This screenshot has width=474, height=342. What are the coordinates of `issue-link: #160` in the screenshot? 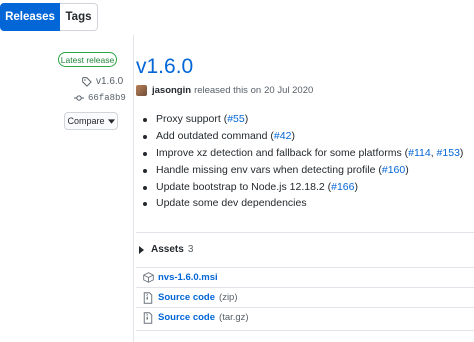 It's located at (393, 170).